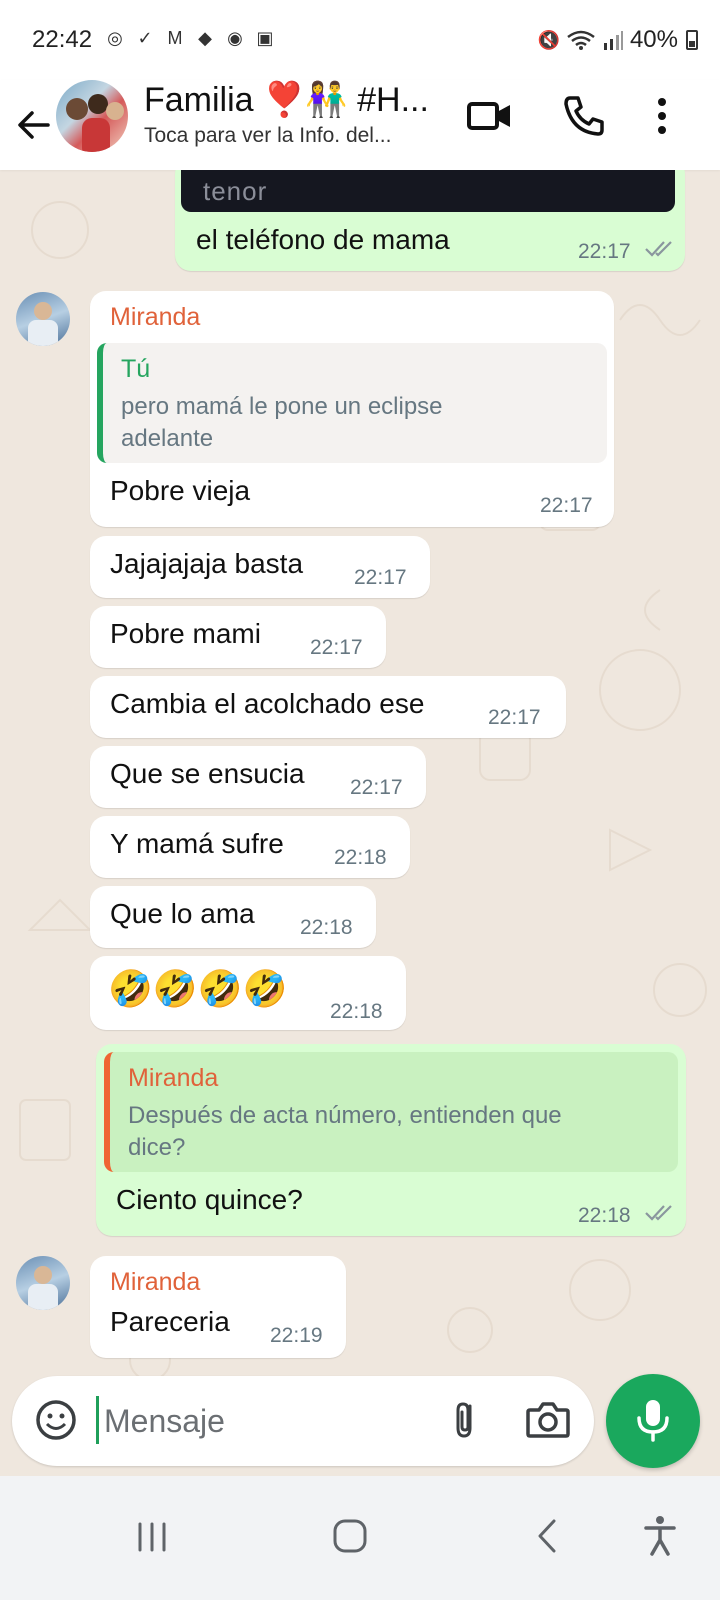 The width and height of the screenshot is (720, 1600). Describe the element at coordinates (62, 39) in the screenshot. I see `status-time: 22:42` at that location.